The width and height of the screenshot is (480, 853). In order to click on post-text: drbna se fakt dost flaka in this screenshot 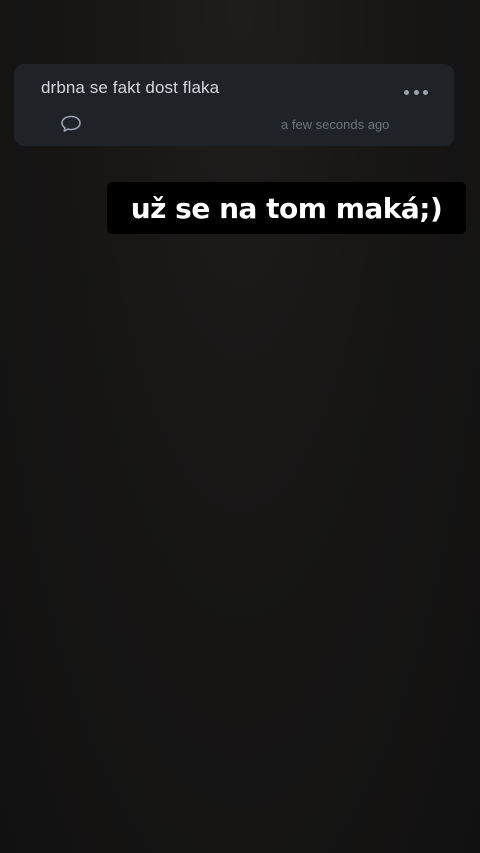, I will do `click(130, 87)`.